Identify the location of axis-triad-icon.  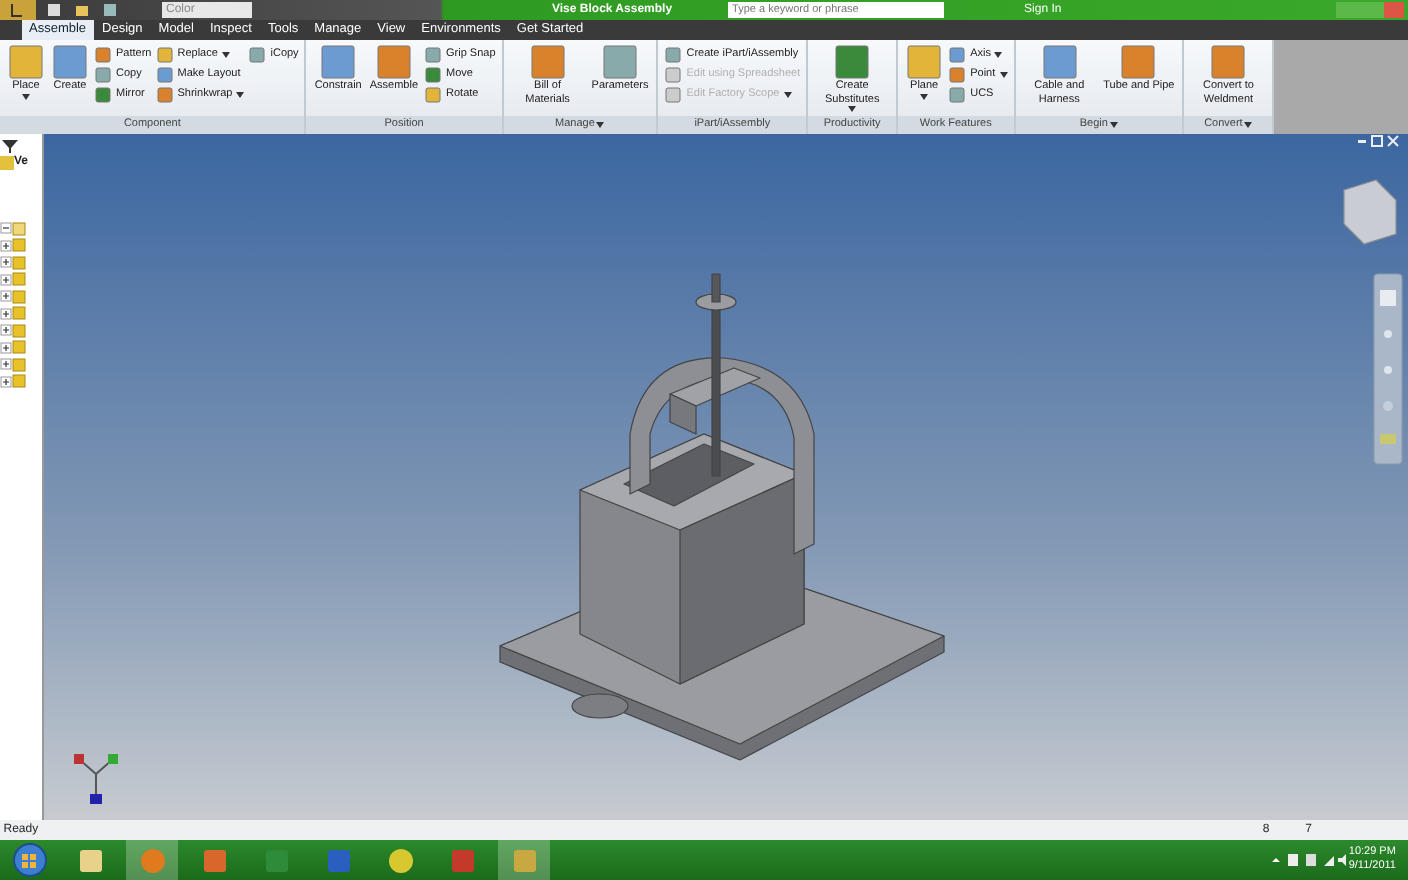
(96, 779).